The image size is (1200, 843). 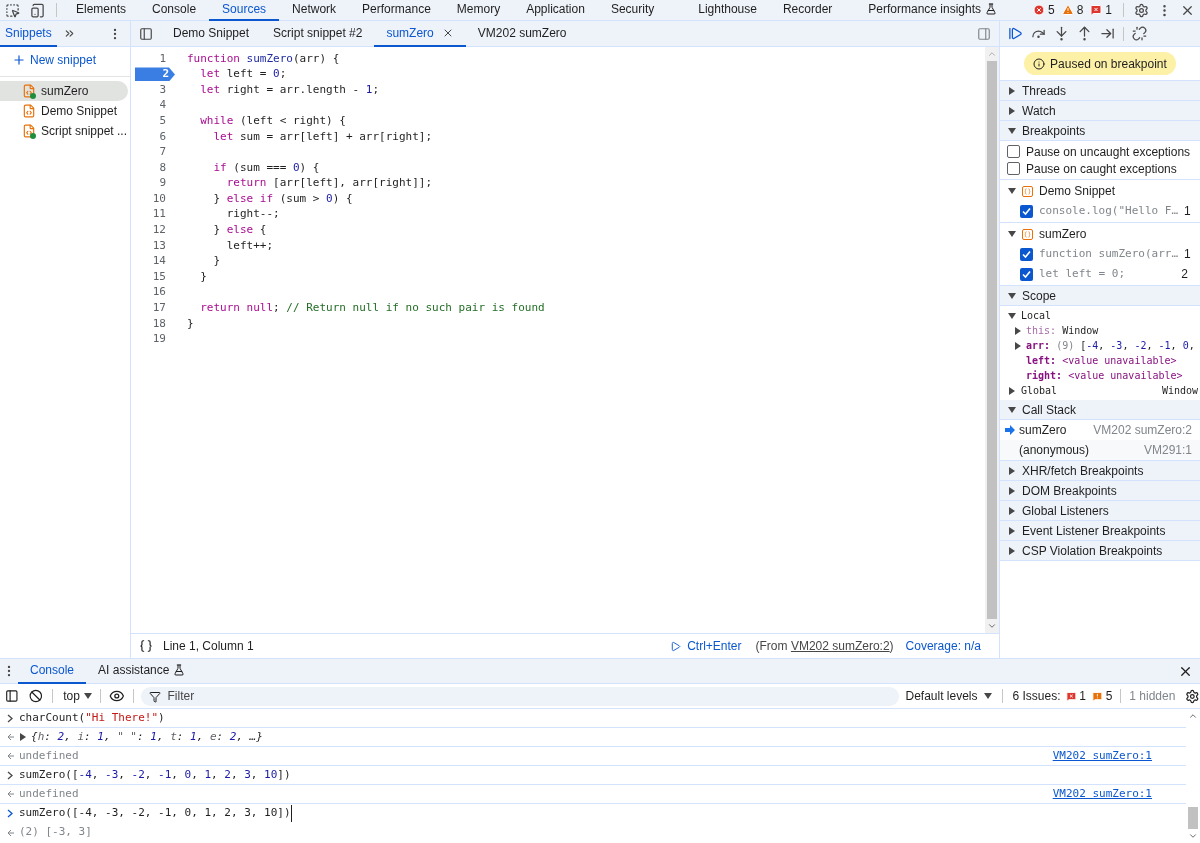 What do you see at coordinates (318, 33) in the screenshot?
I see `editor-tab: Script snippet #2` at bounding box center [318, 33].